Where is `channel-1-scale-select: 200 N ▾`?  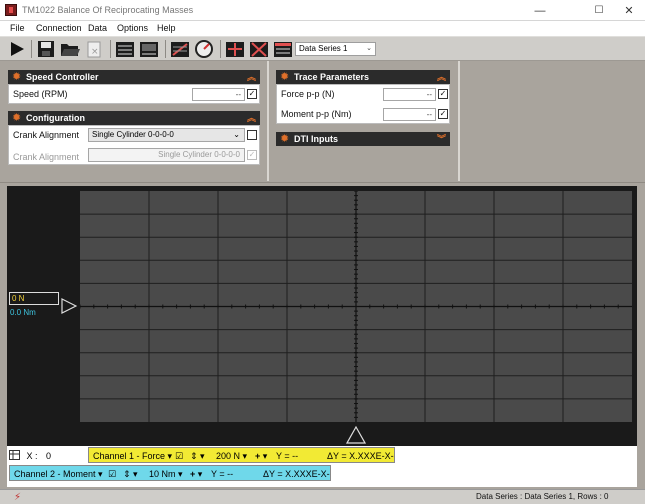 channel-1-scale-select: 200 N ▾ is located at coordinates (231, 456).